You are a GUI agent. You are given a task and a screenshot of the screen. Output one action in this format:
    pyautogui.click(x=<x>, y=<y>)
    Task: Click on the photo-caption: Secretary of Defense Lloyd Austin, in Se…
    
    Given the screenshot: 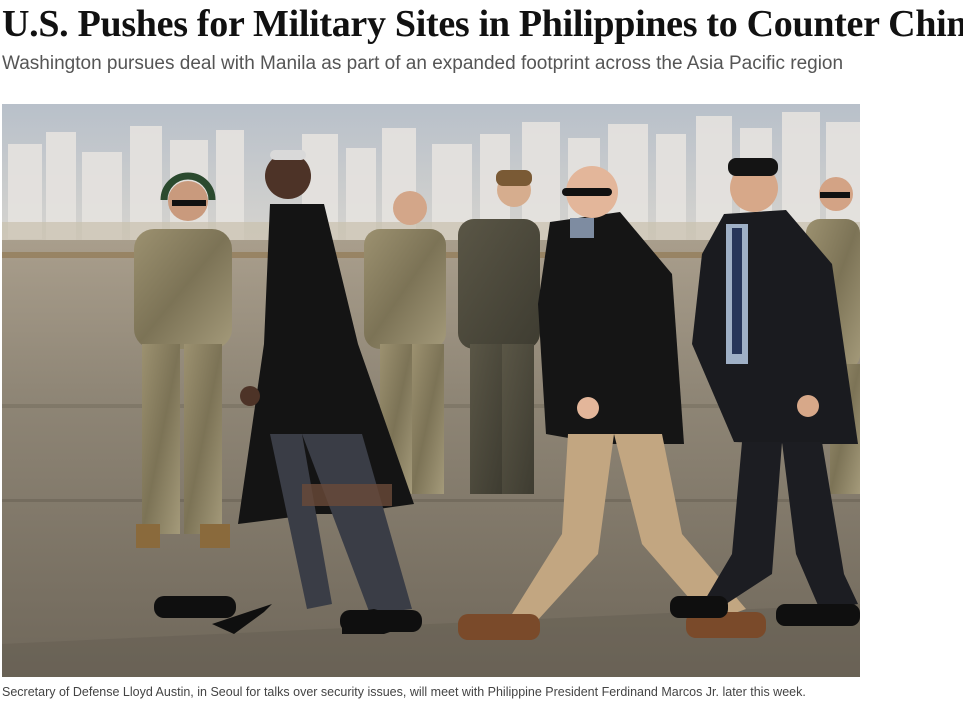 What is the action you would take?
    pyautogui.click(x=404, y=692)
    